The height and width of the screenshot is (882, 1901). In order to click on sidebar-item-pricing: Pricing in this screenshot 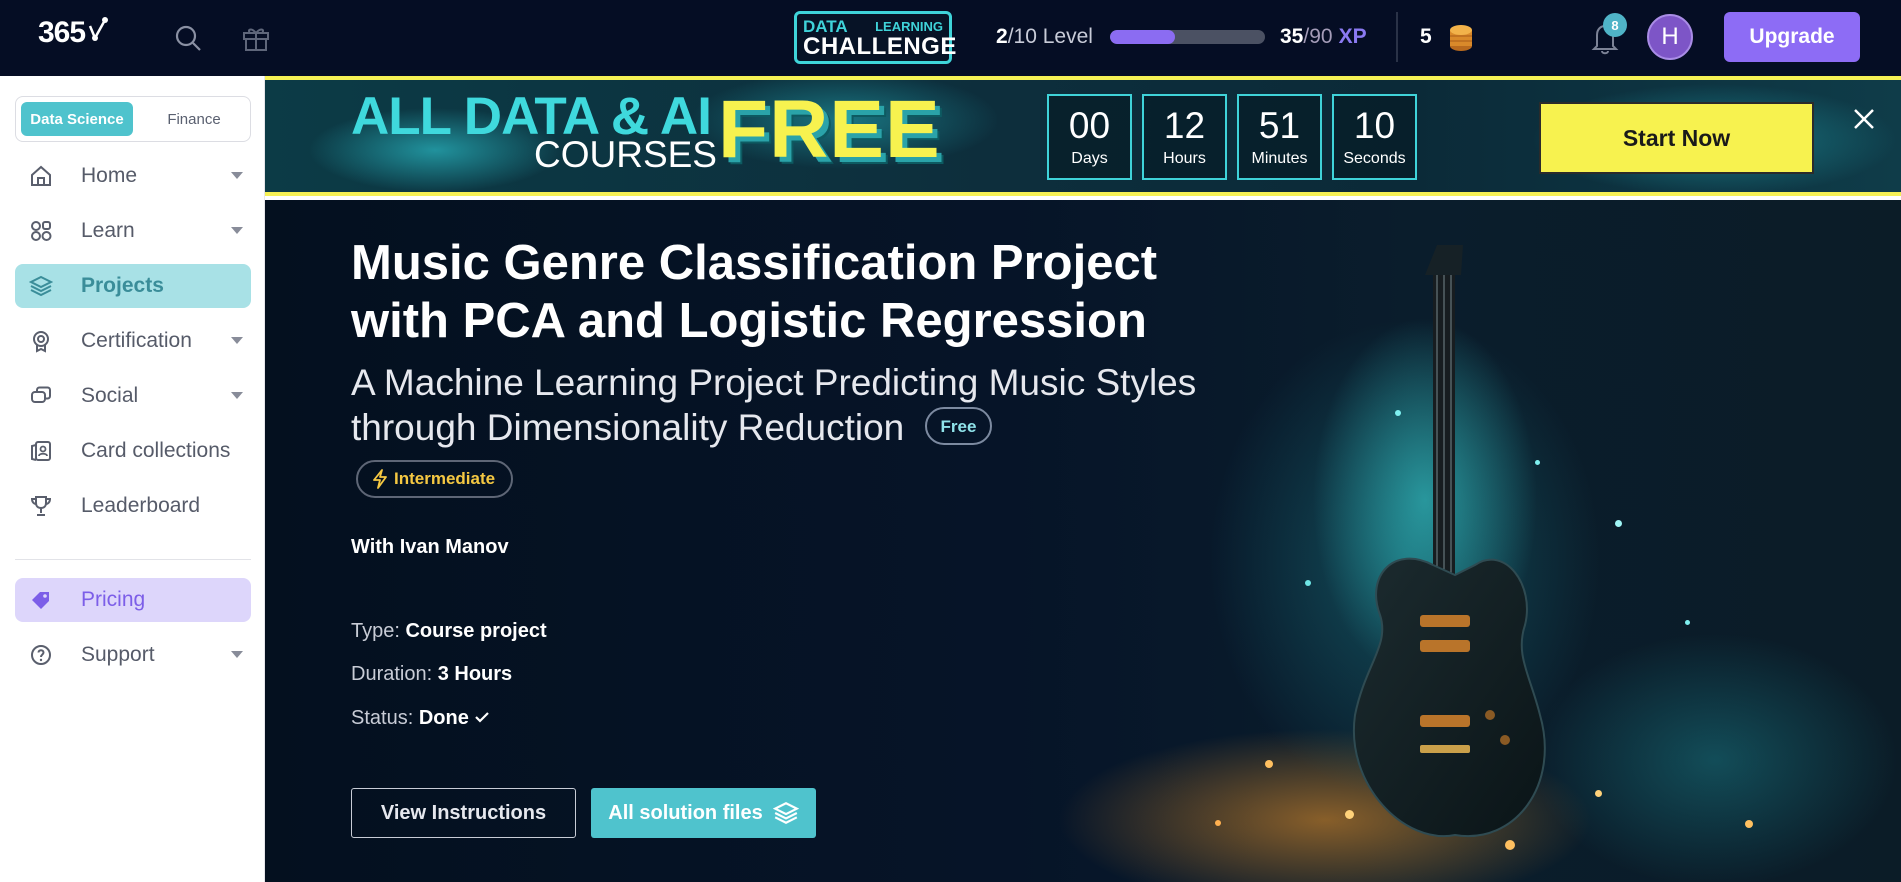, I will do `click(133, 600)`.